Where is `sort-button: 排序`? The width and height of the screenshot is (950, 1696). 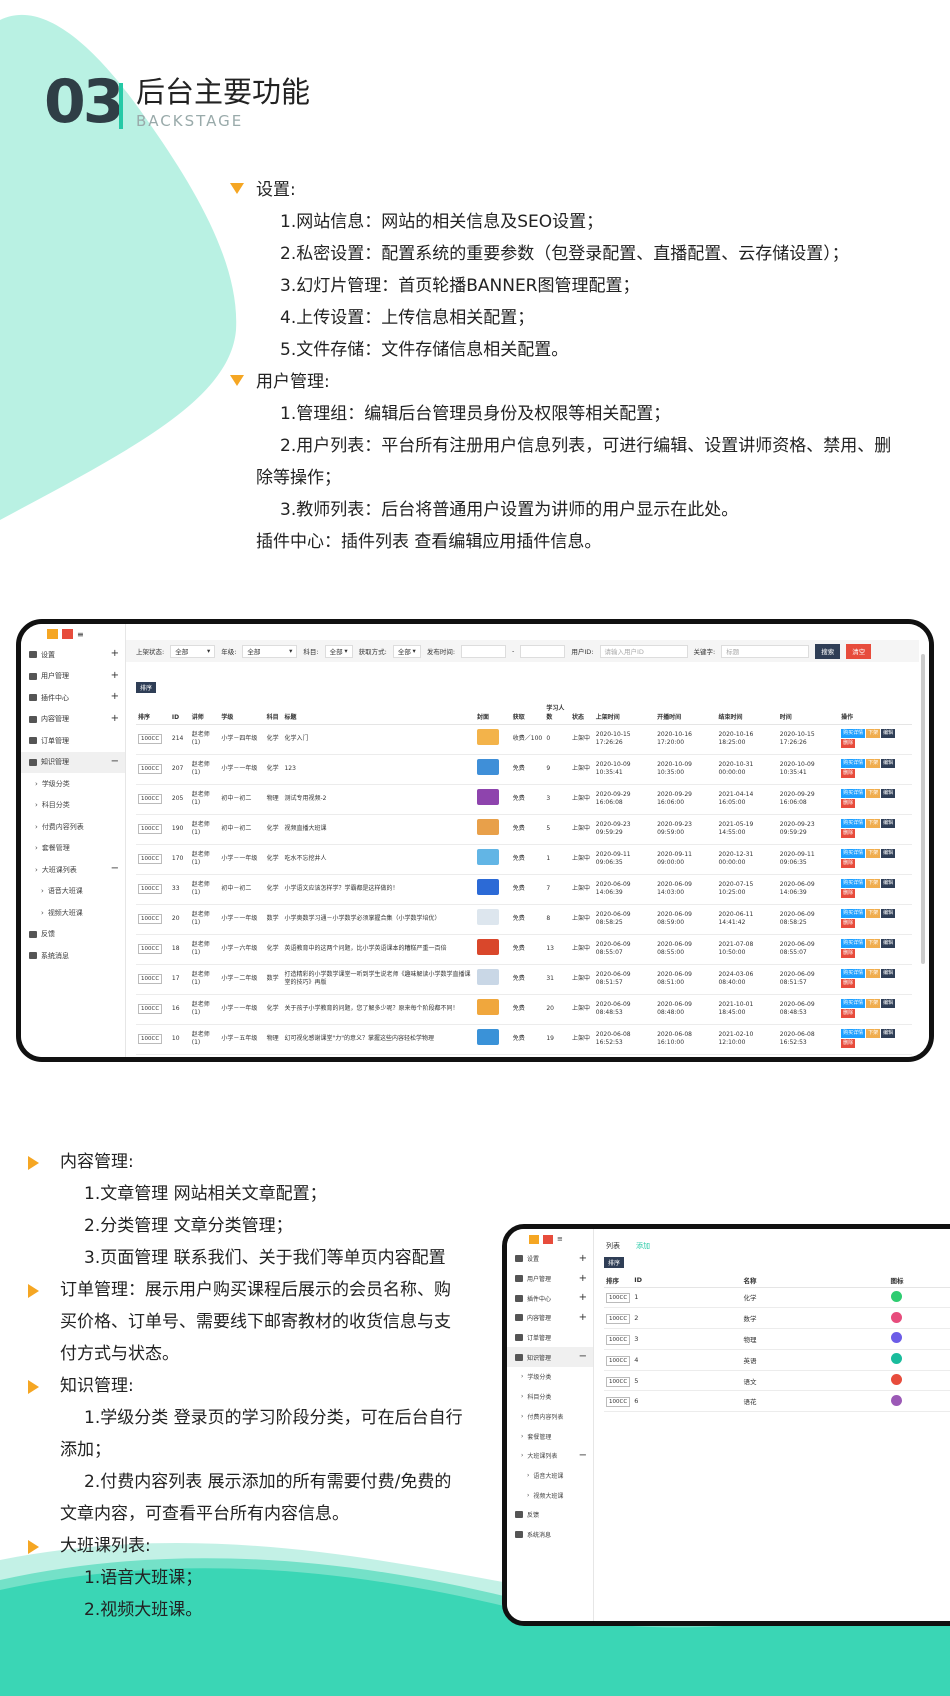
sort-button: 排序 is located at coordinates (146, 687).